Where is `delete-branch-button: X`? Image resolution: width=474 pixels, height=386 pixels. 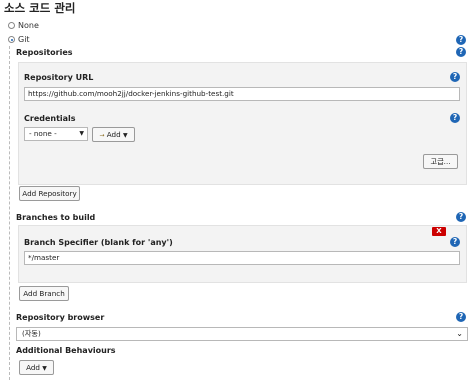 delete-branch-button: X is located at coordinates (439, 231).